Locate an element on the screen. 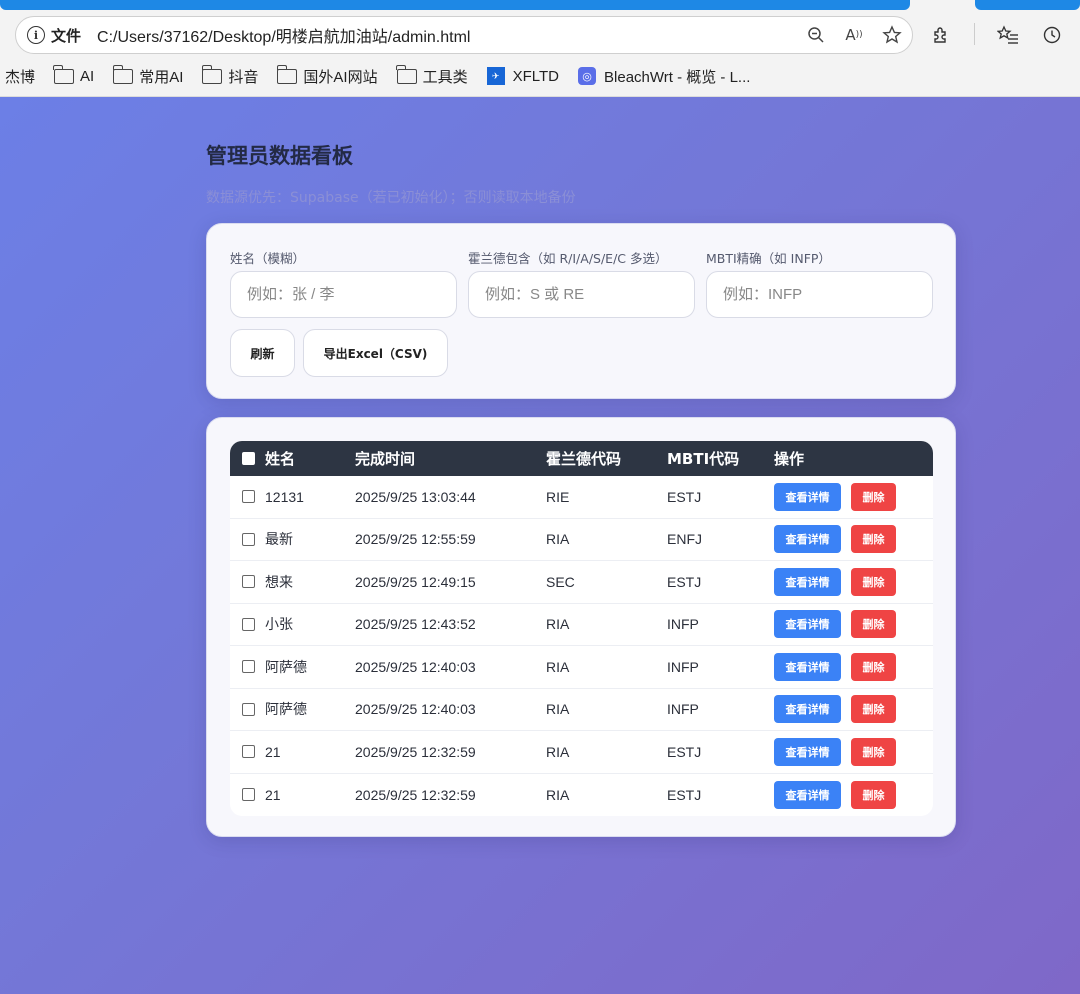  bleachwrt-favicon-icon: ◎ is located at coordinates (587, 76).